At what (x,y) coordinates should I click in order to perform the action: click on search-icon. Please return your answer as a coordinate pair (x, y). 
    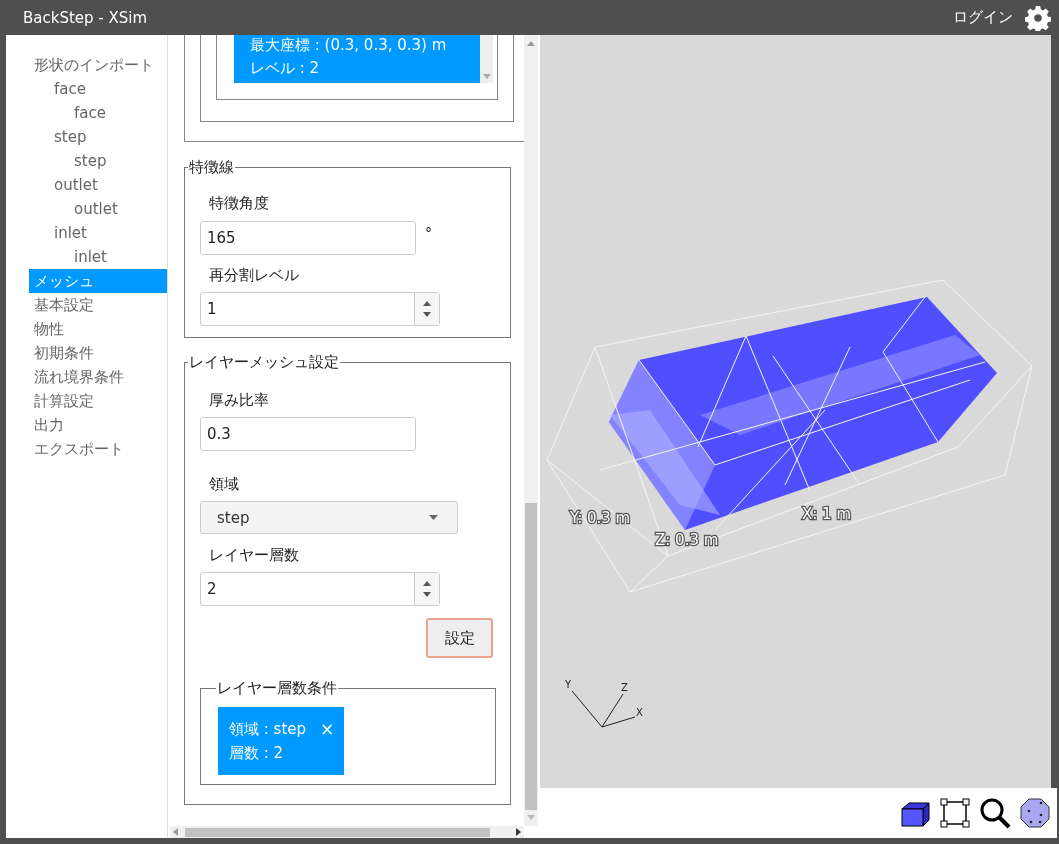
    Looking at the image, I should click on (995, 813).